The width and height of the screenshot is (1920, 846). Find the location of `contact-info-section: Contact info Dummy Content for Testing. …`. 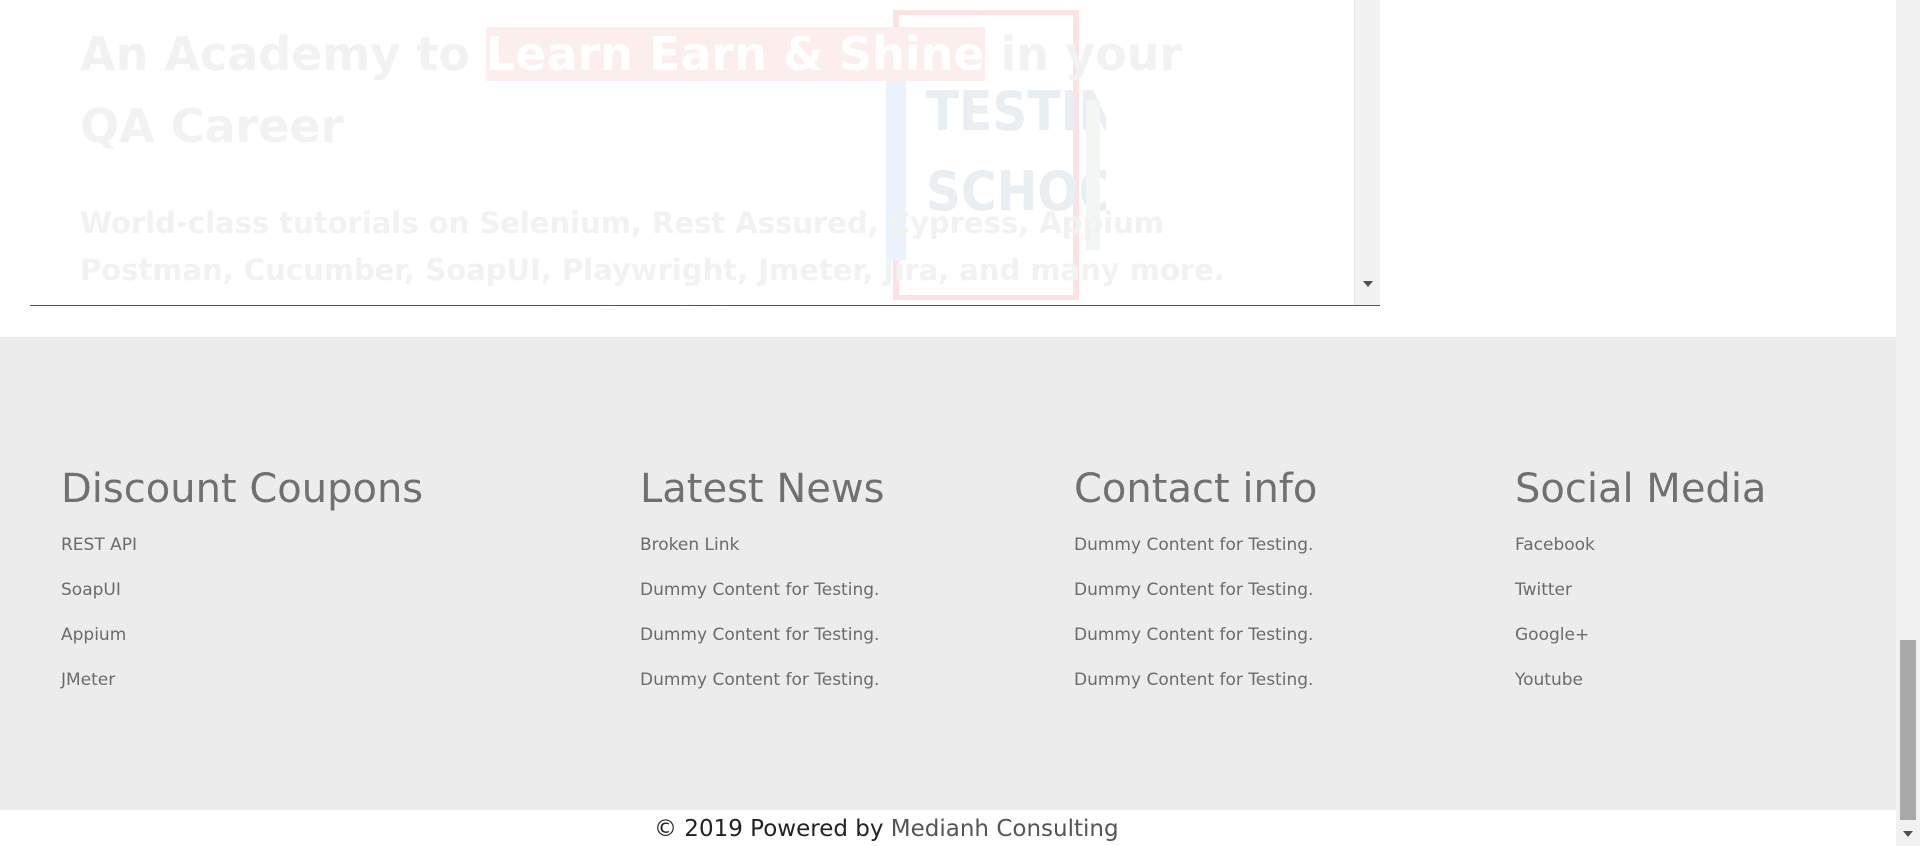

contact-info-section: Contact info Dummy Content for Testing. … is located at coordinates (1195, 590).